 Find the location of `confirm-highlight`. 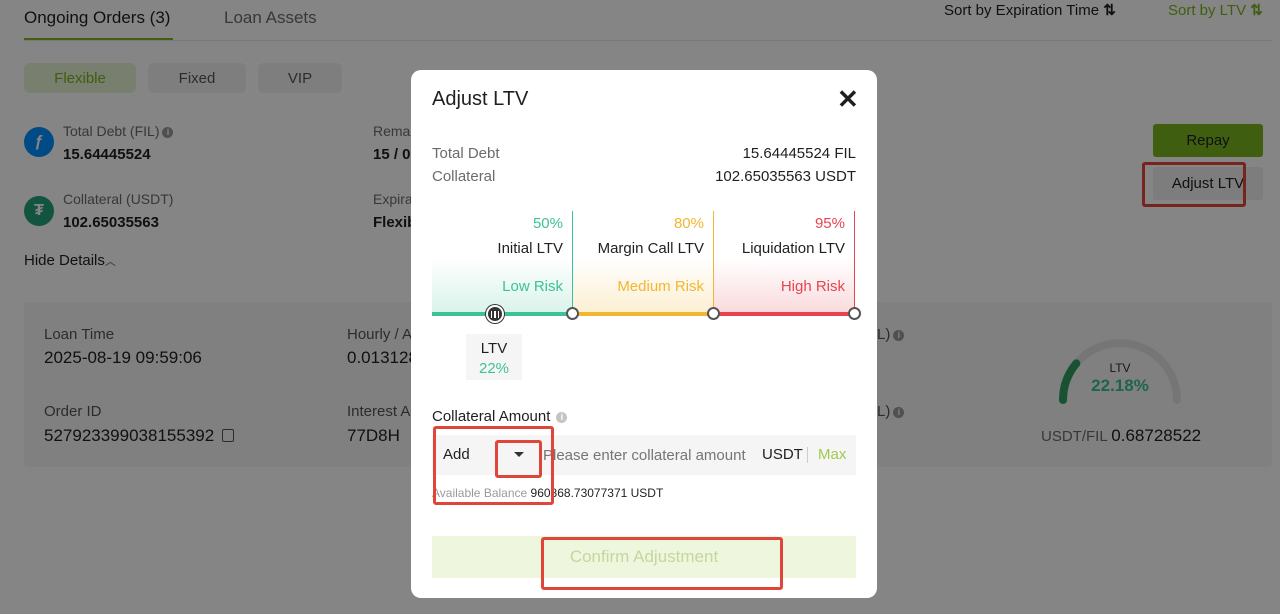

confirm-highlight is located at coordinates (662, 563).